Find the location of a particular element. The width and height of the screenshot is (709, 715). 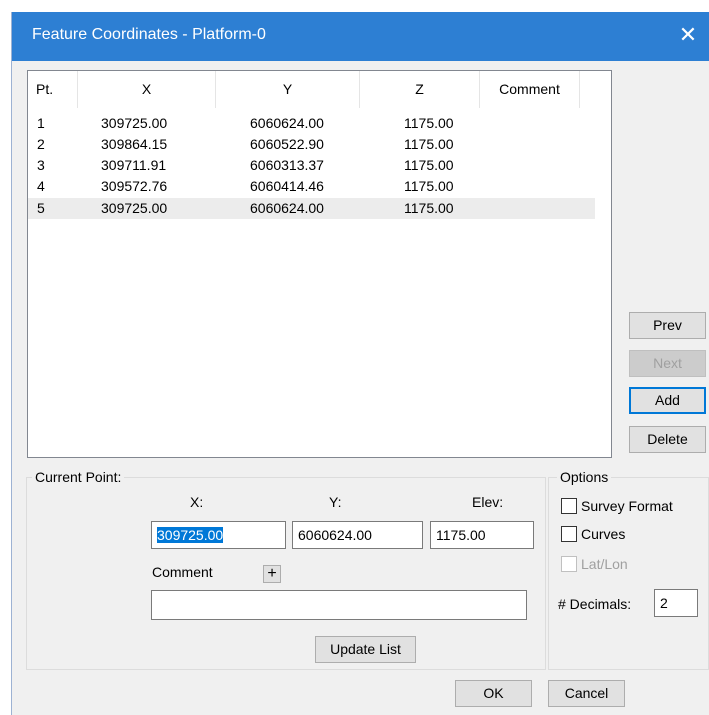

cell-x: 309572.76 is located at coordinates (134, 186).